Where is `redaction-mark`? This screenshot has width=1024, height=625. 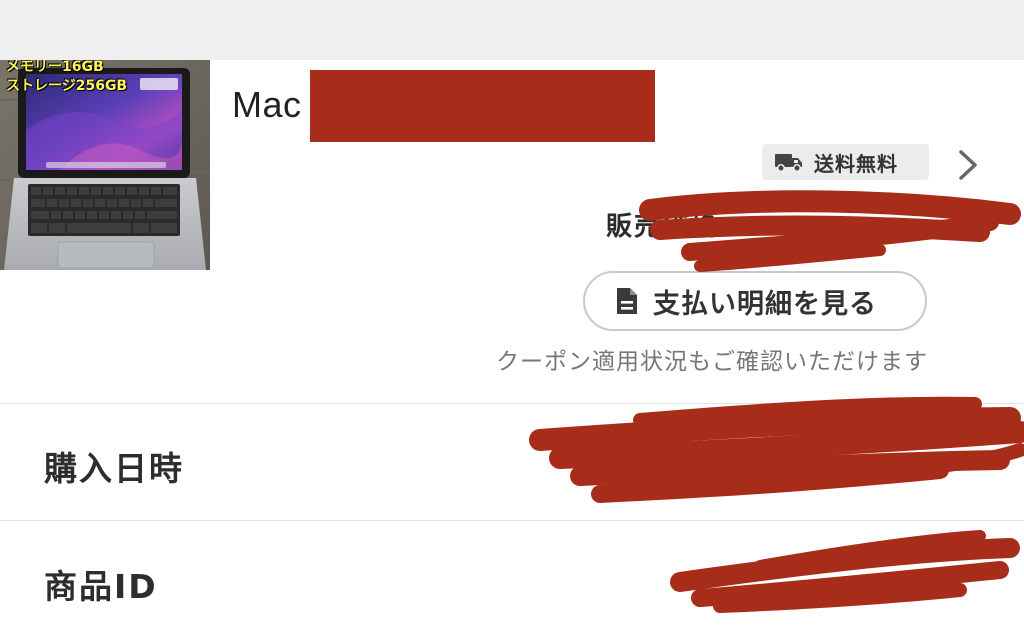 redaction-mark is located at coordinates (482, 106).